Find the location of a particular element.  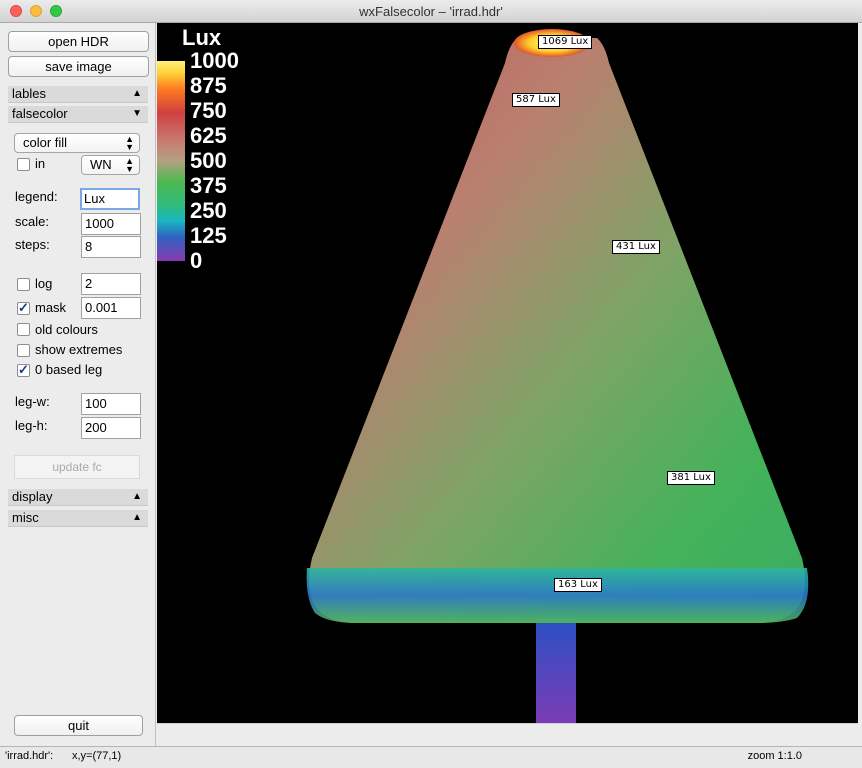

section-falsecolor-header: falsecolor ▼ is located at coordinates (78, 114).